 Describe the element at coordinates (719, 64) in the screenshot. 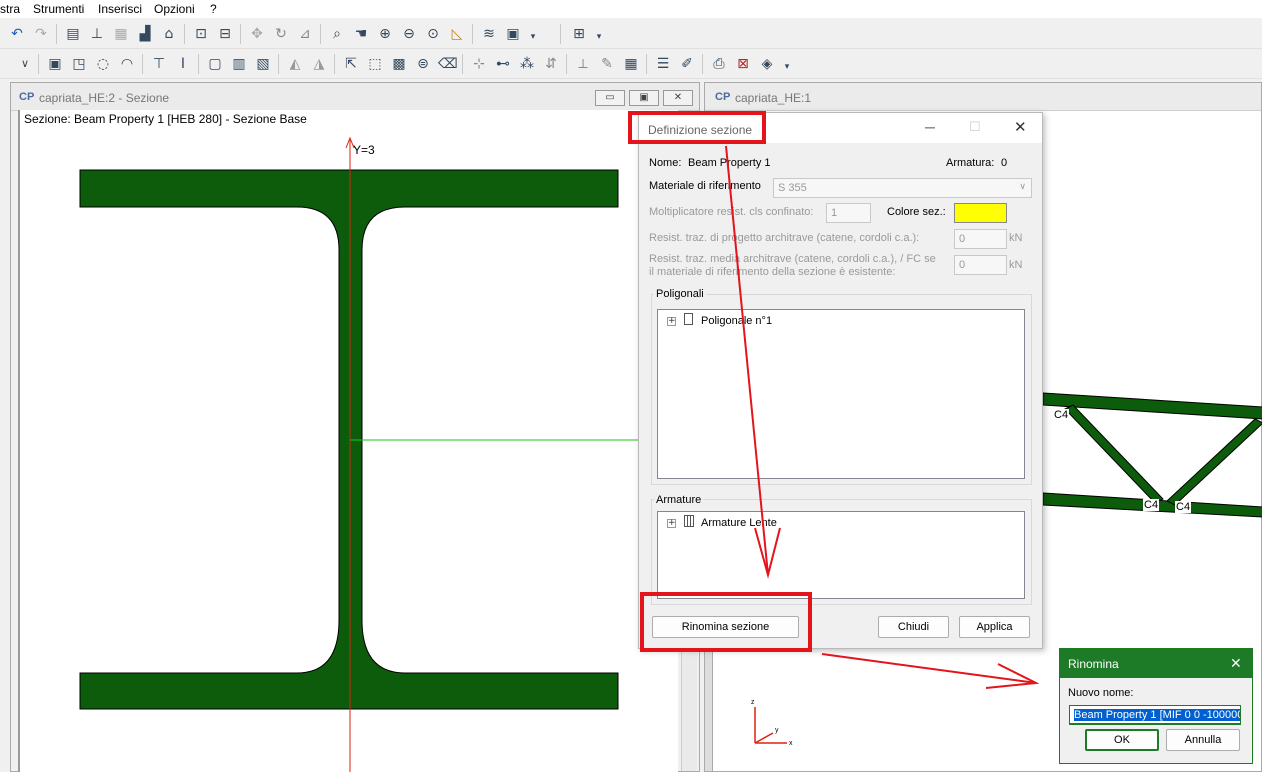

I see `print-icon: ⎙` at that location.